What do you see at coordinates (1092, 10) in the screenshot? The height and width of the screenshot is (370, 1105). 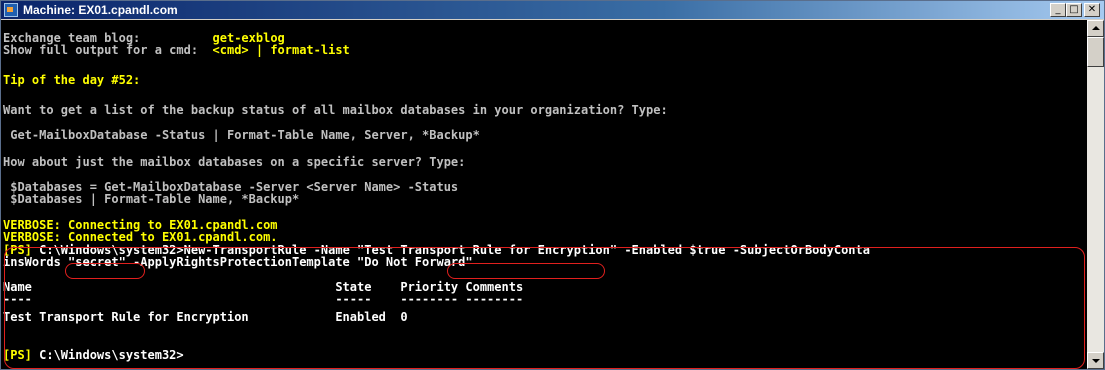 I see `close-button: ✕` at bounding box center [1092, 10].